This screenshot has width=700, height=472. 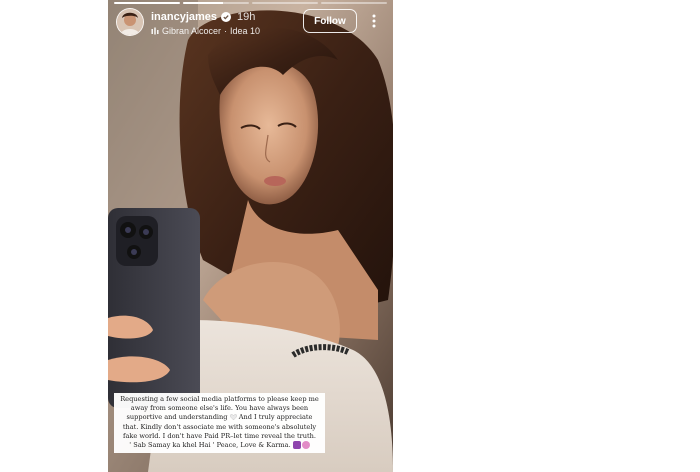 What do you see at coordinates (233, 417) in the screenshot?
I see `white-heart-icon` at bounding box center [233, 417].